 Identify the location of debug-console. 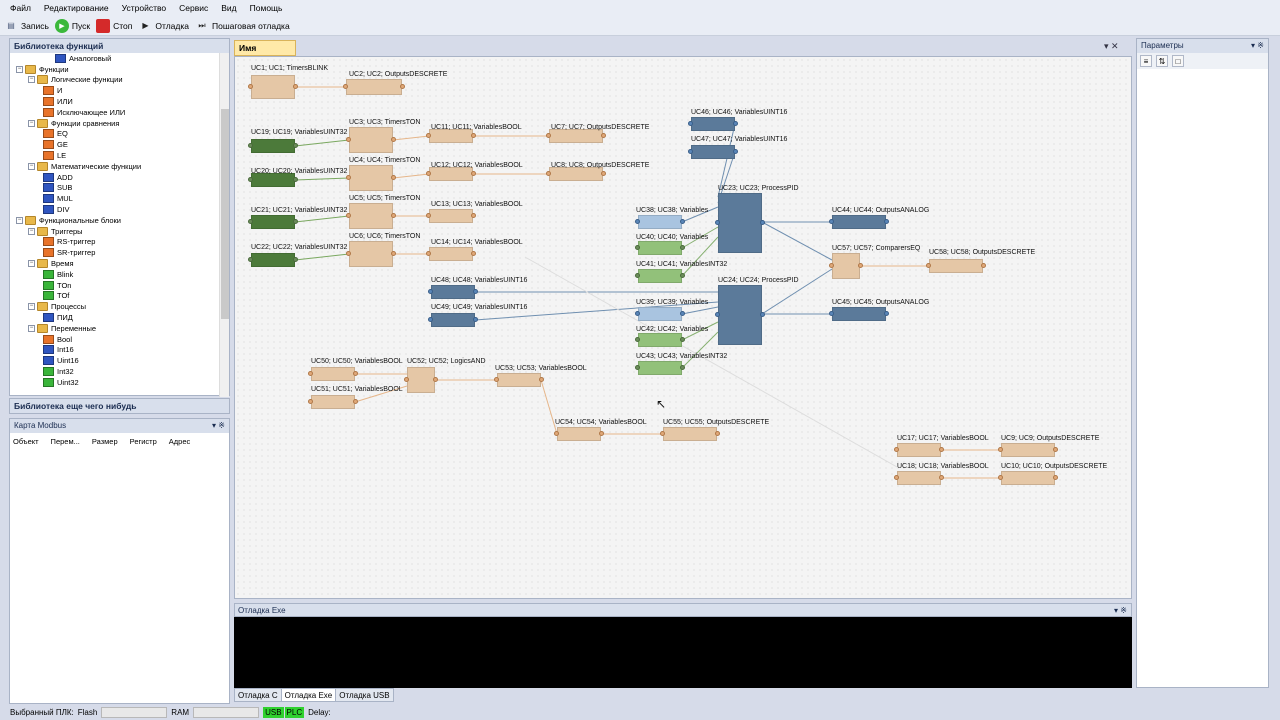
(683, 652).